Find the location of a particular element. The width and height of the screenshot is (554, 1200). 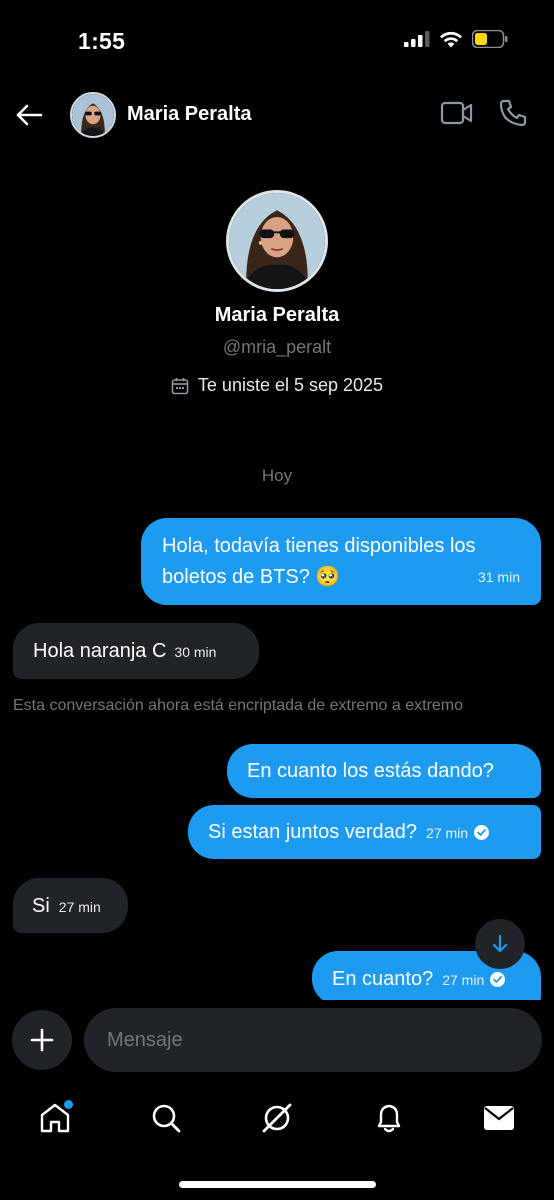

video-call-button is located at coordinates (458, 115).